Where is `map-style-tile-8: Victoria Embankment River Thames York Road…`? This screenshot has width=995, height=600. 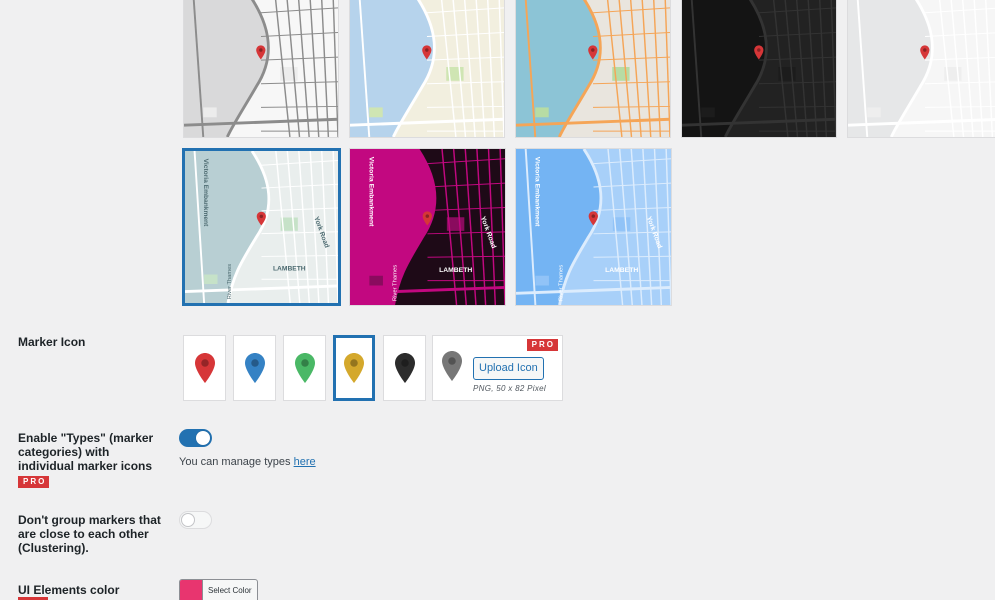 map-style-tile-8: Victoria Embankment River Thames York Road… is located at coordinates (593, 227).